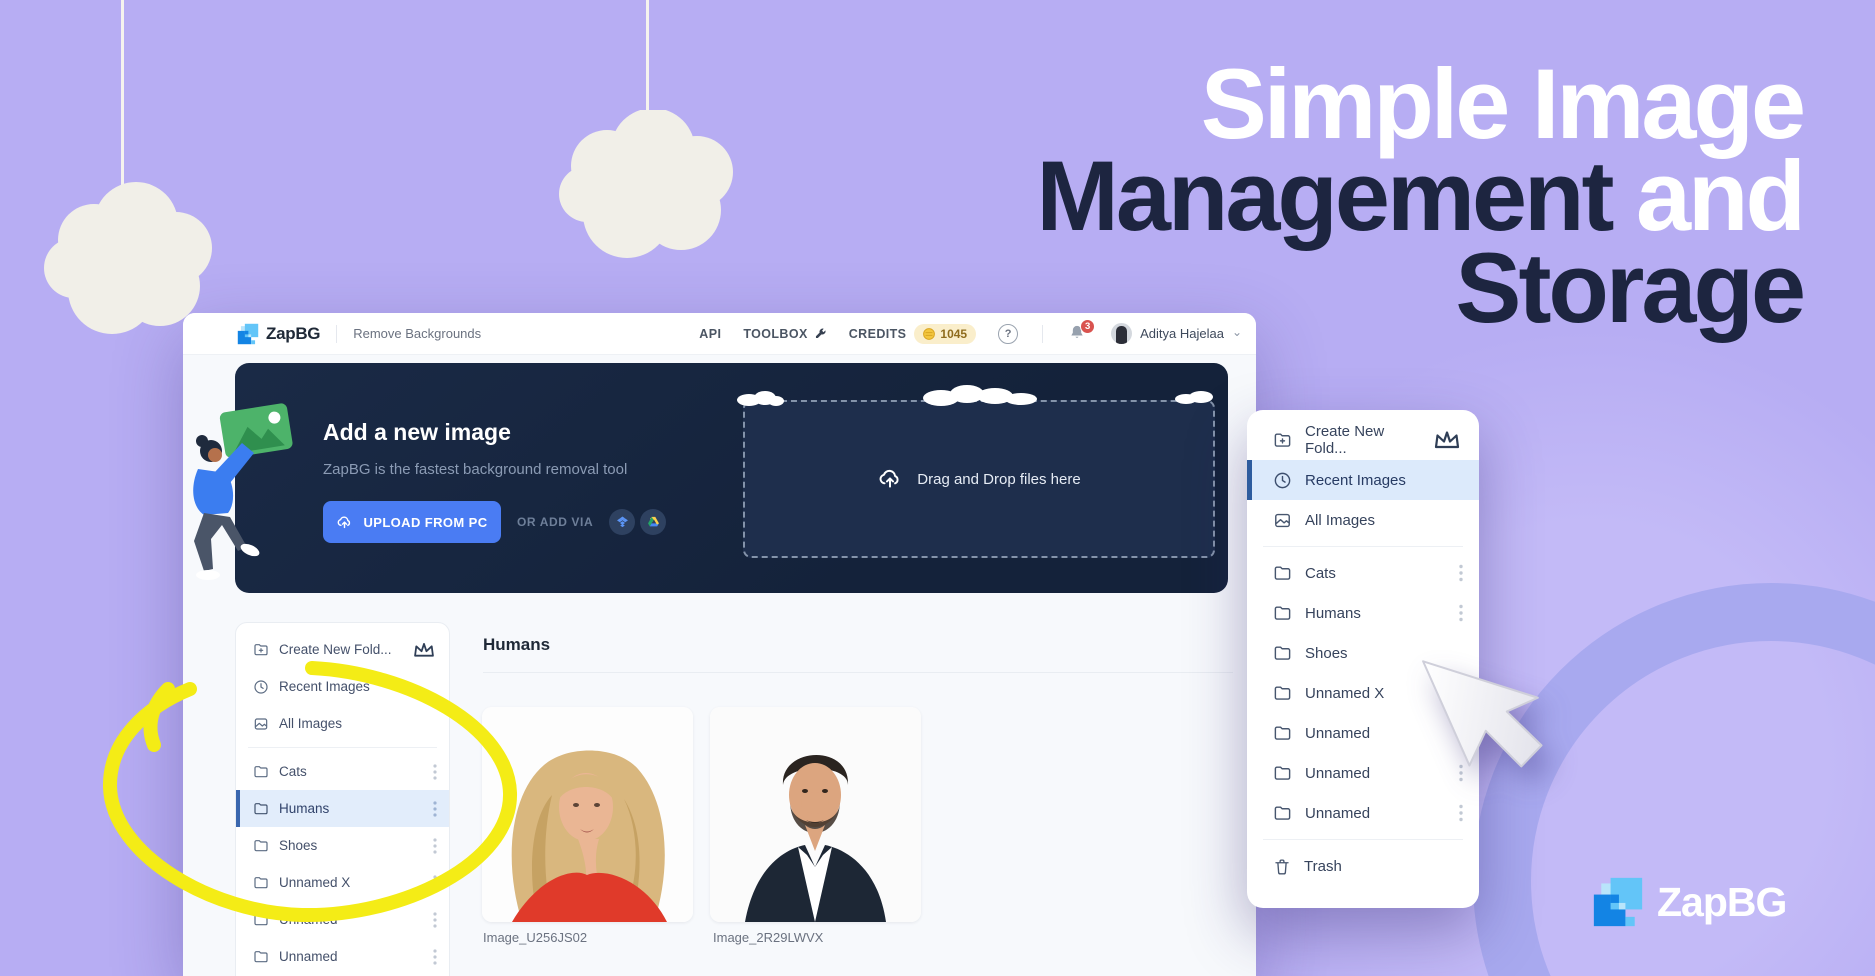 Image resolution: width=1875 pixels, height=976 pixels. I want to click on nav-toolbox-label: TOOLBOX, so click(775, 333).